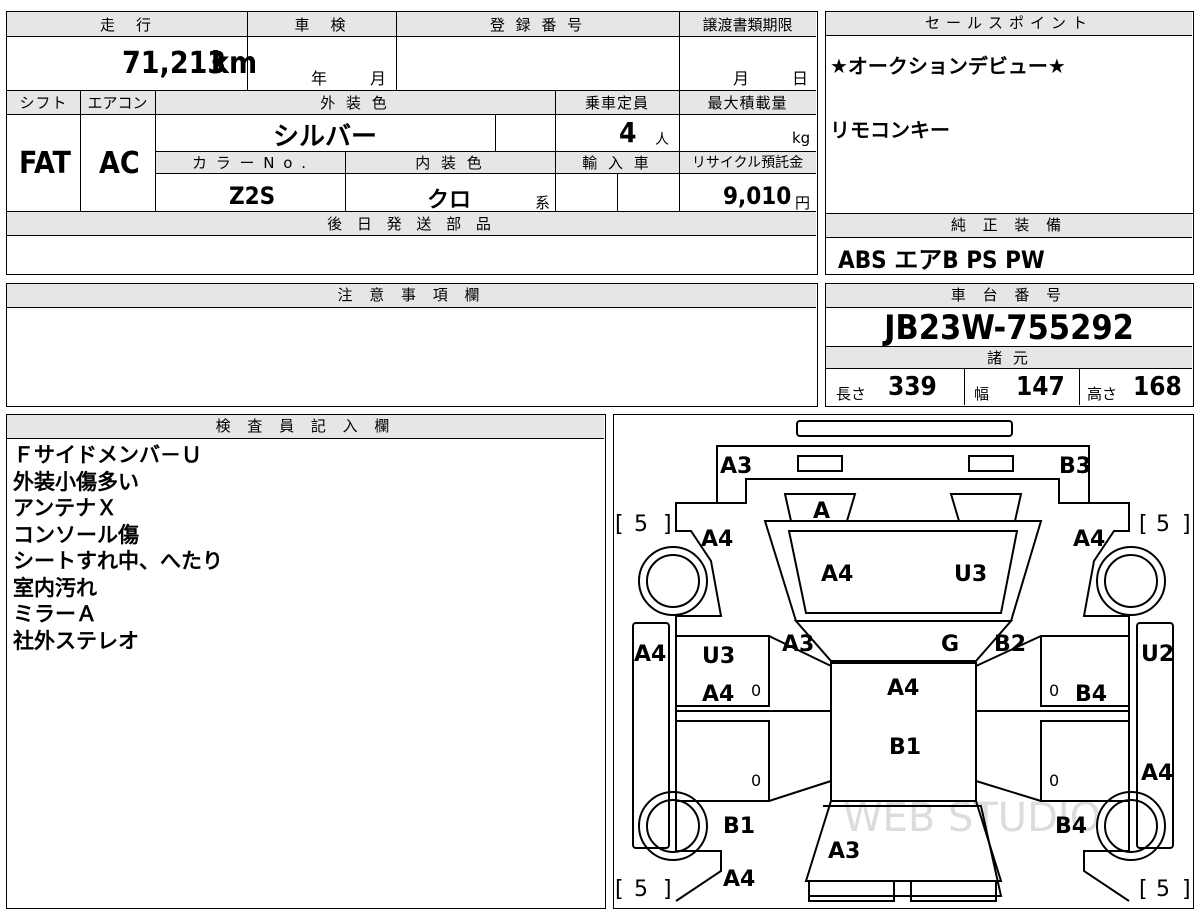 The image size is (1200, 909). Describe the element at coordinates (641, 889) in the screenshot. I see `tire-tread-rear-left: 5` at that location.